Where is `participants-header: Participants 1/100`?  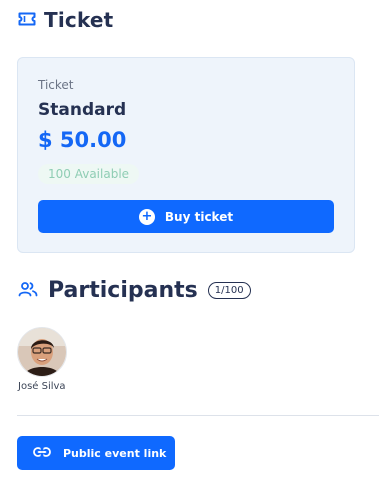
participants-header: Participants 1/100 is located at coordinates (134, 290).